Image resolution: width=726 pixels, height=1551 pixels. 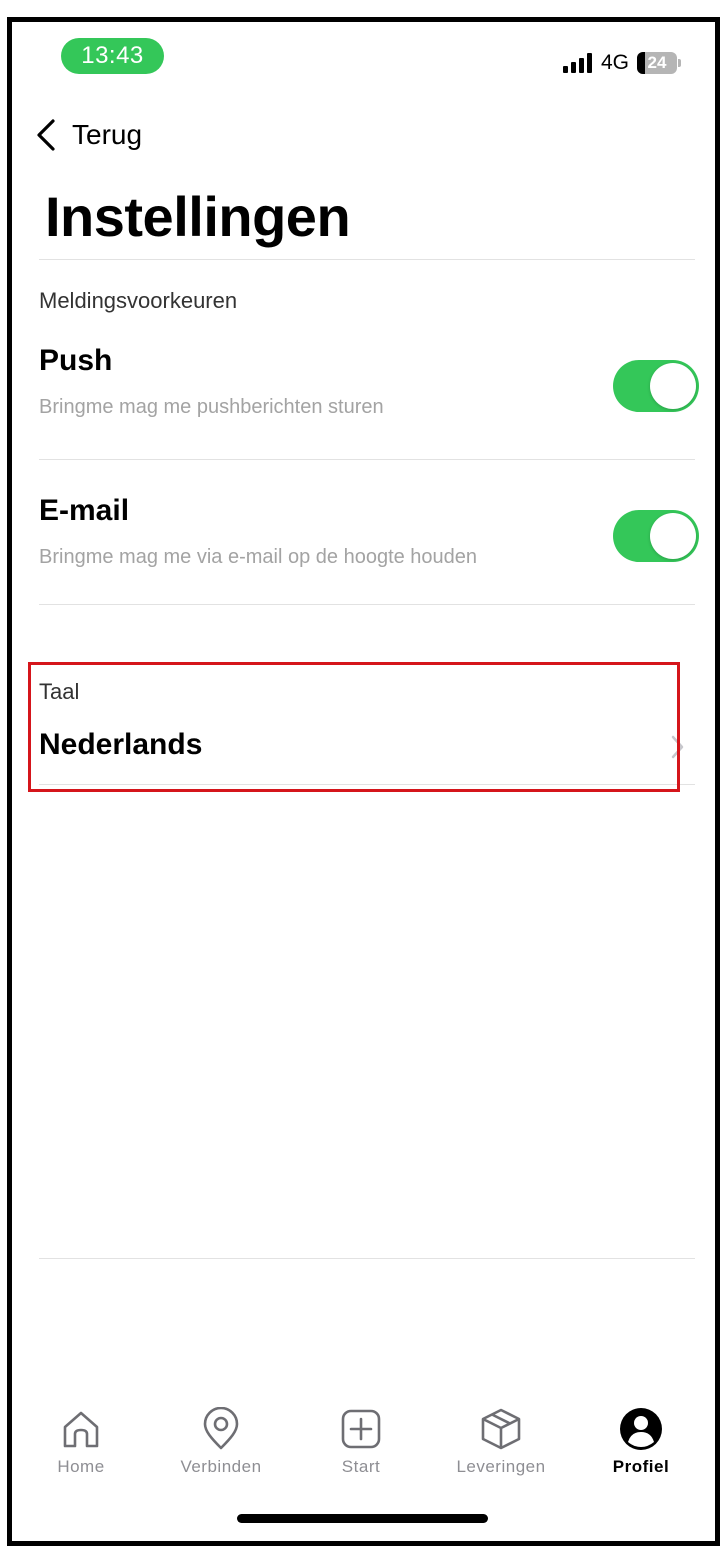 What do you see at coordinates (81, 1429) in the screenshot?
I see `home-icon` at bounding box center [81, 1429].